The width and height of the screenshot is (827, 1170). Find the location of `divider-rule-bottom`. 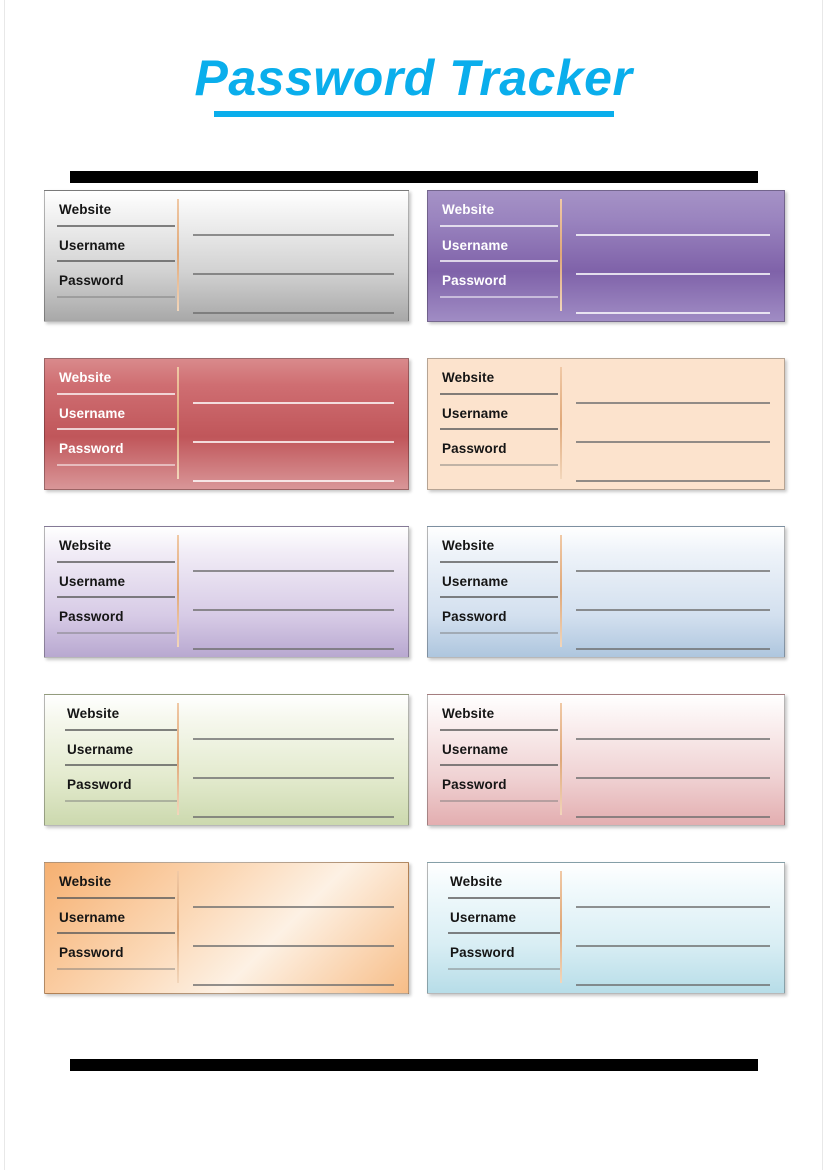

divider-rule-bottom is located at coordinates (414, 1065).